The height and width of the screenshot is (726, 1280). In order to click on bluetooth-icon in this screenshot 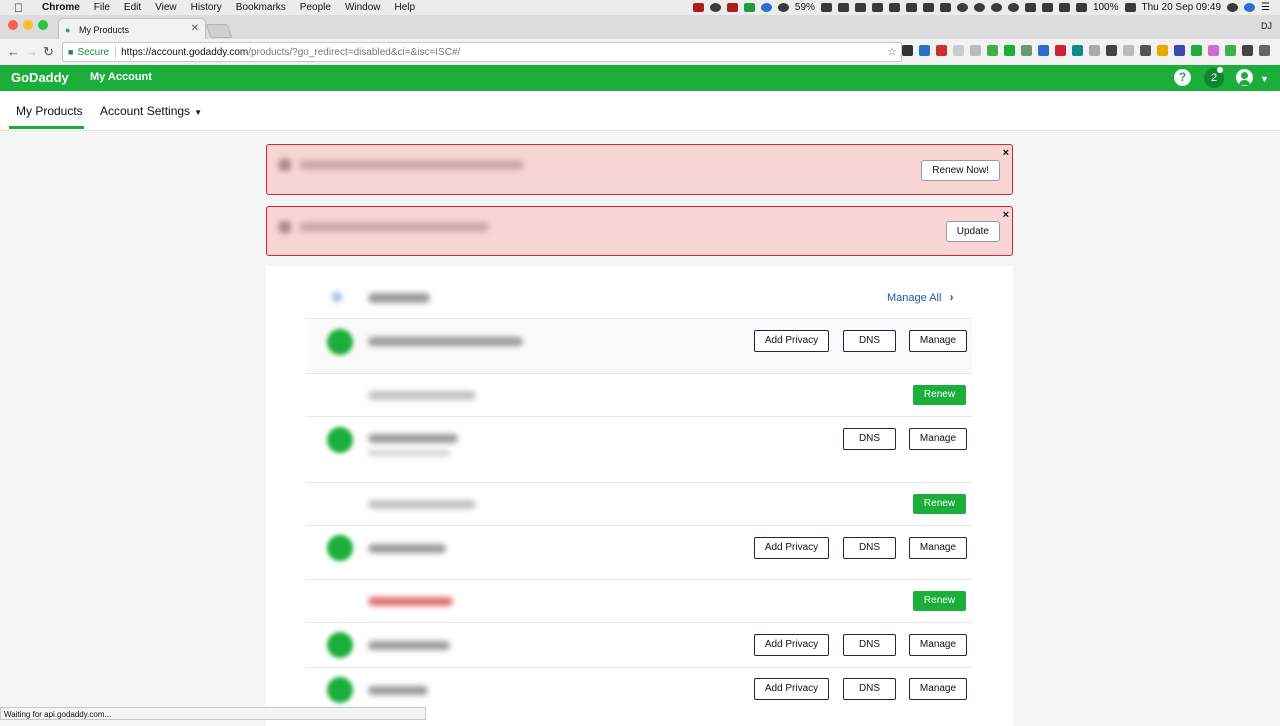, I will do `click(1047, 7)`.